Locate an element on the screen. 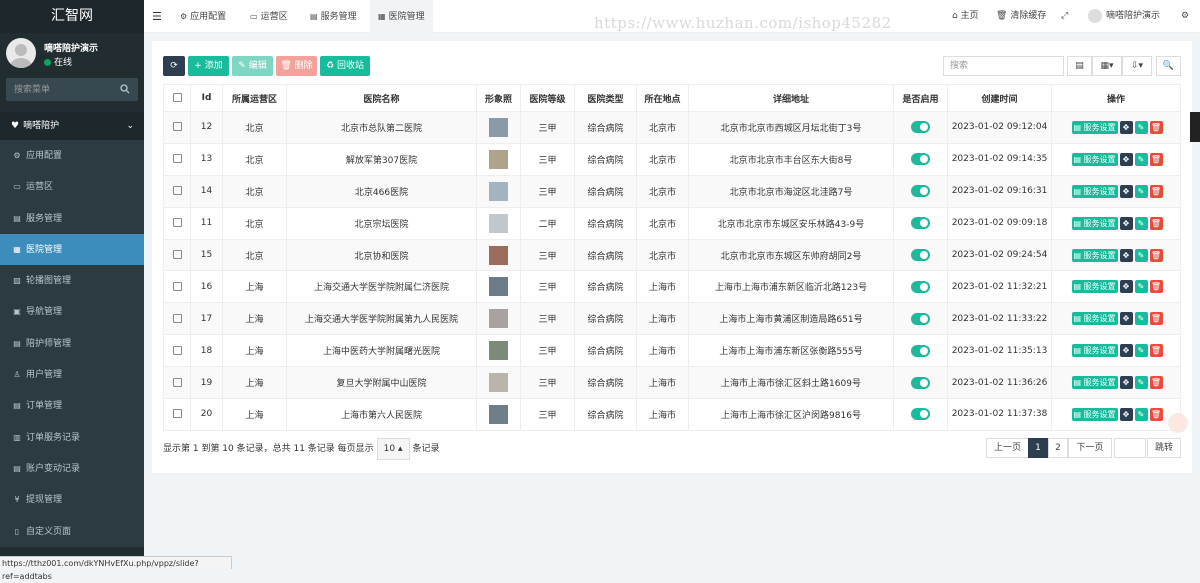 The image size is (1200, 583). search-icon is located at coordinates (125, 89).